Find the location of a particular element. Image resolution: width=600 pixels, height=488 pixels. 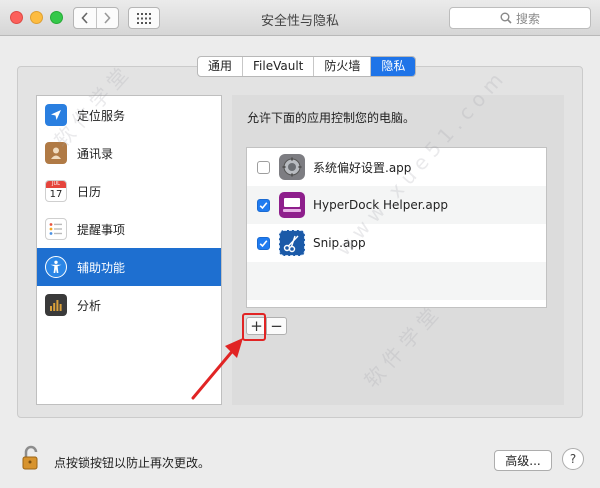

title-bar: 安全性与隐私 搜索 is located at coordinates (300, 18).